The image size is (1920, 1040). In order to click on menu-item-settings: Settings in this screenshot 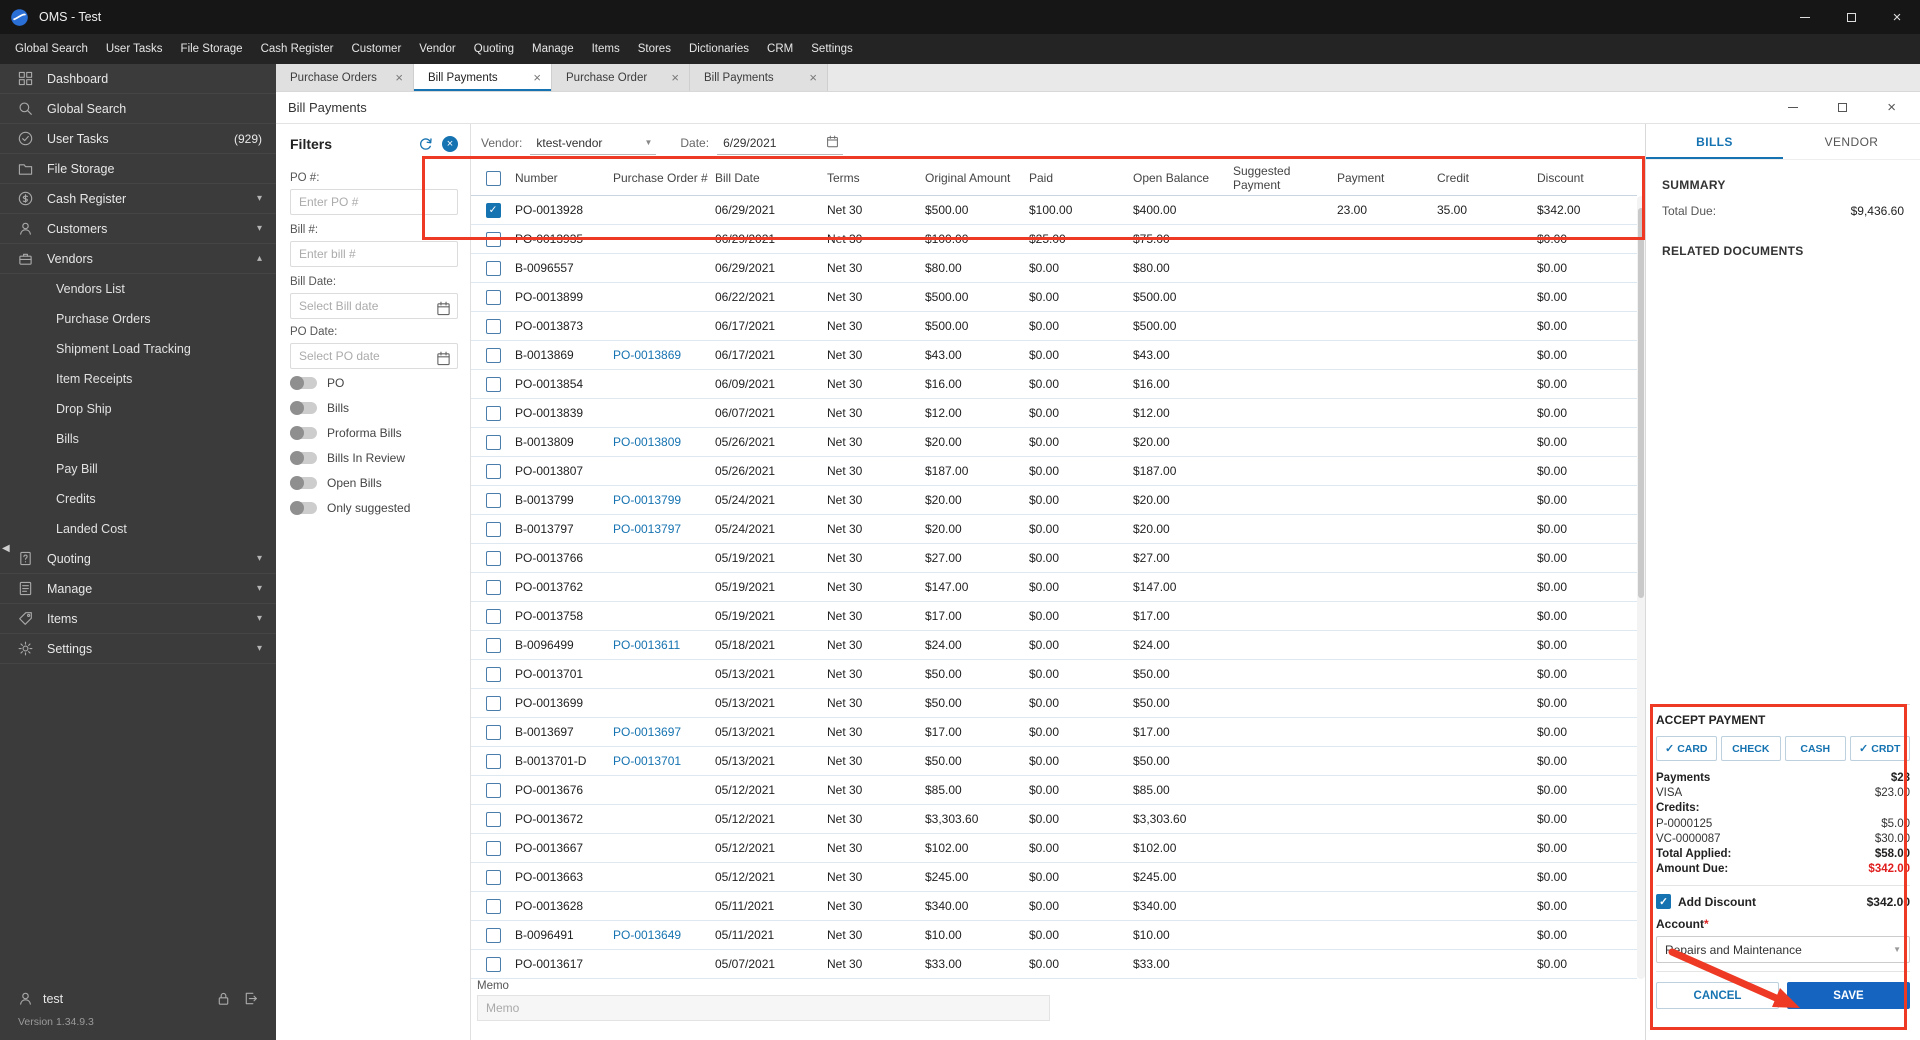, I will do `click(832, 49)`.